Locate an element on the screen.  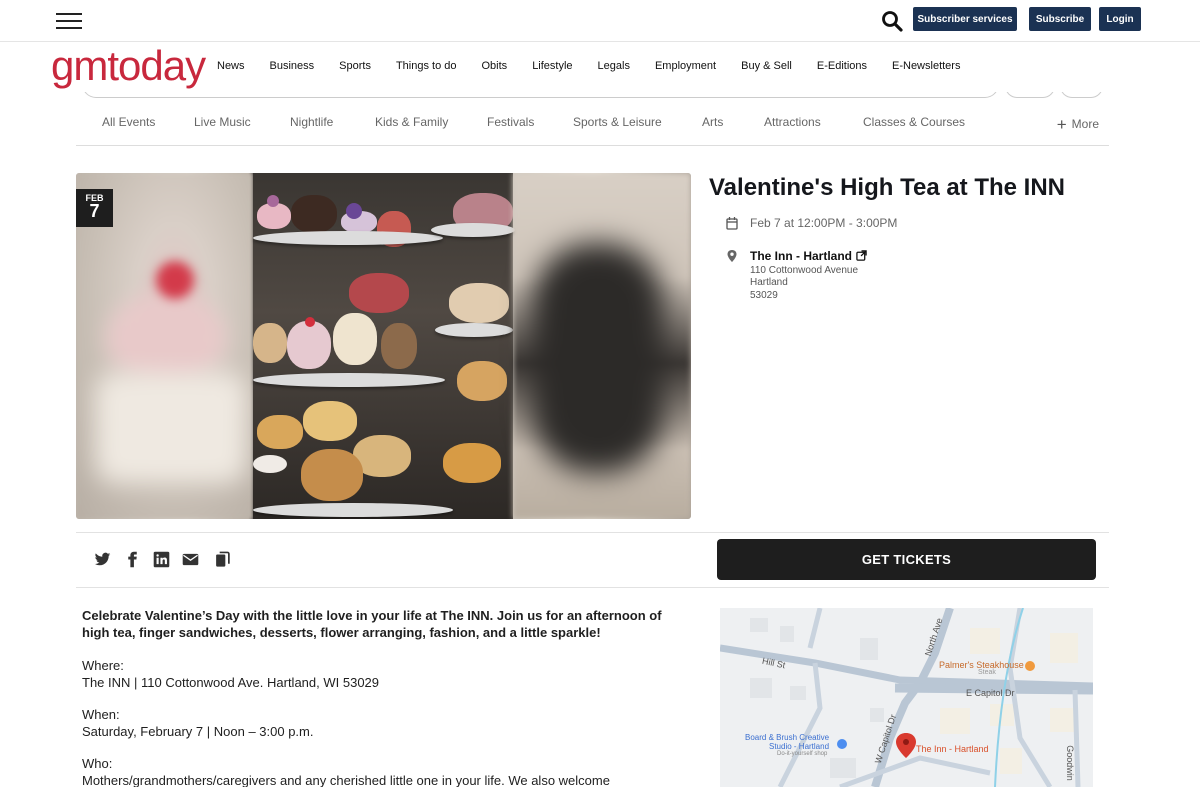
calendar-icon is located at coordinates (732, 223).